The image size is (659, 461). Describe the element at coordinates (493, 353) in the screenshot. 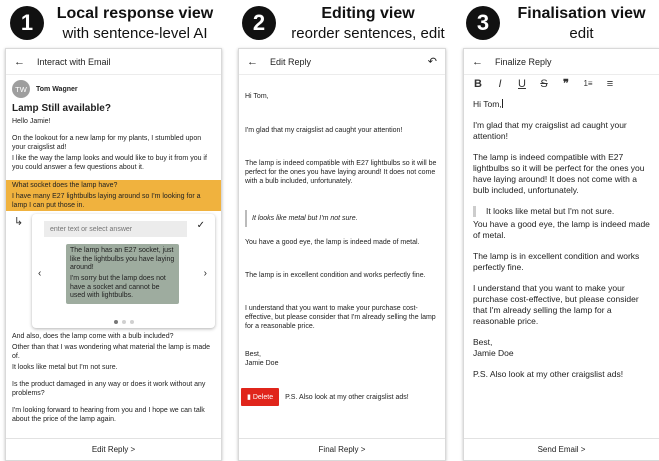

I see `editor-signature: Jamie Doe` at that location.